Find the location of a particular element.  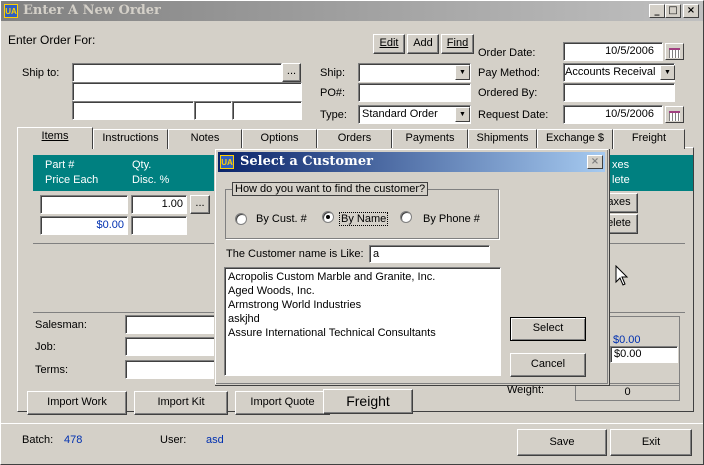

disc-input is located at coordinates (159, 225).